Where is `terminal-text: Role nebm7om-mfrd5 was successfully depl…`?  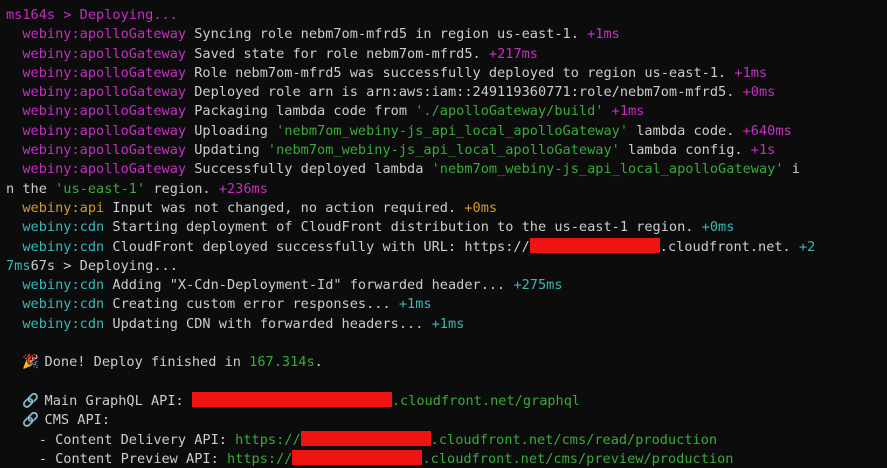 terminal-text: Role nebm7om-mfrd5 was successfully depl… is located at coordinates (460, 72).